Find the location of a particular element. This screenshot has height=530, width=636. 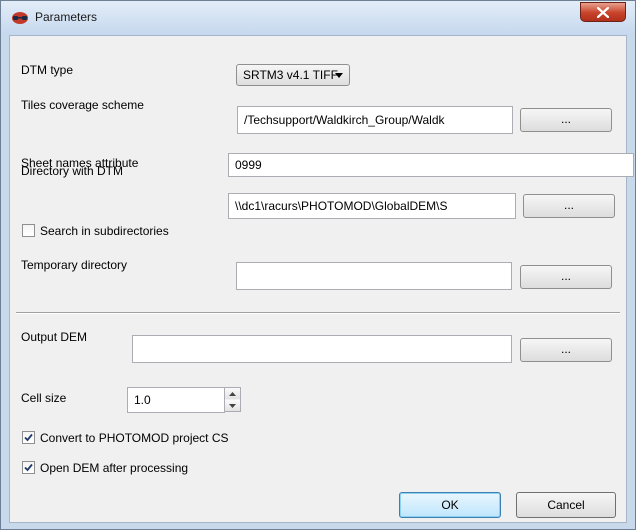

tiles-coverage-label: Tiles coverage scheme is located at coordinates (82, 105).